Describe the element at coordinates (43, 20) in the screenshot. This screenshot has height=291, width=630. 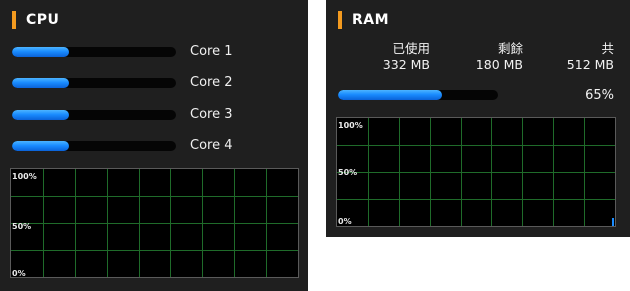
I see `cpu-title-text: CPU` at that location.